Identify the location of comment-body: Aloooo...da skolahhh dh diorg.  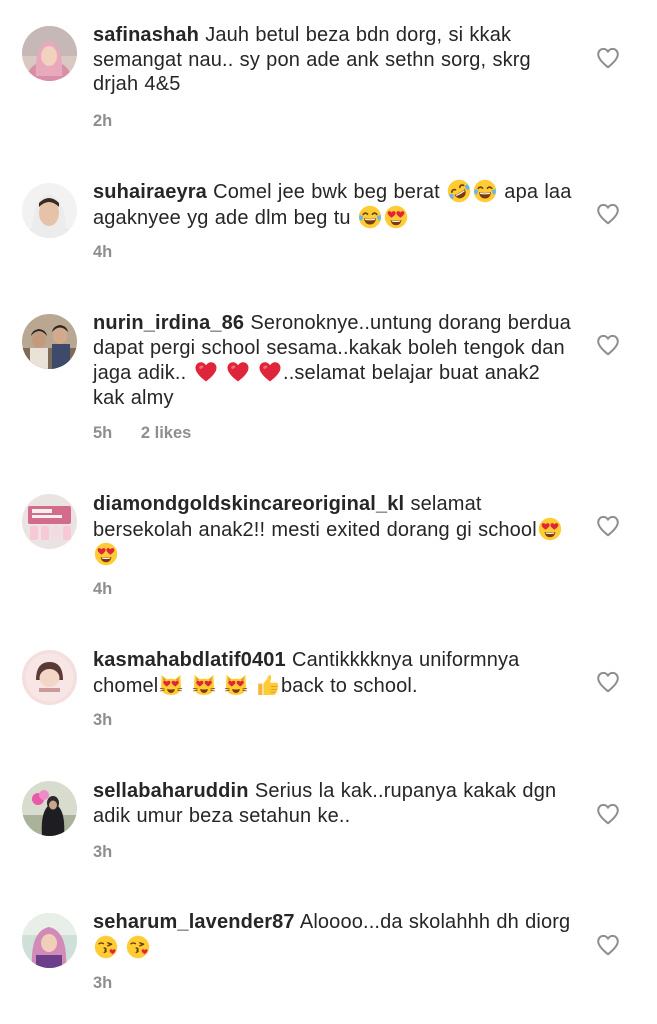
(435, 922).